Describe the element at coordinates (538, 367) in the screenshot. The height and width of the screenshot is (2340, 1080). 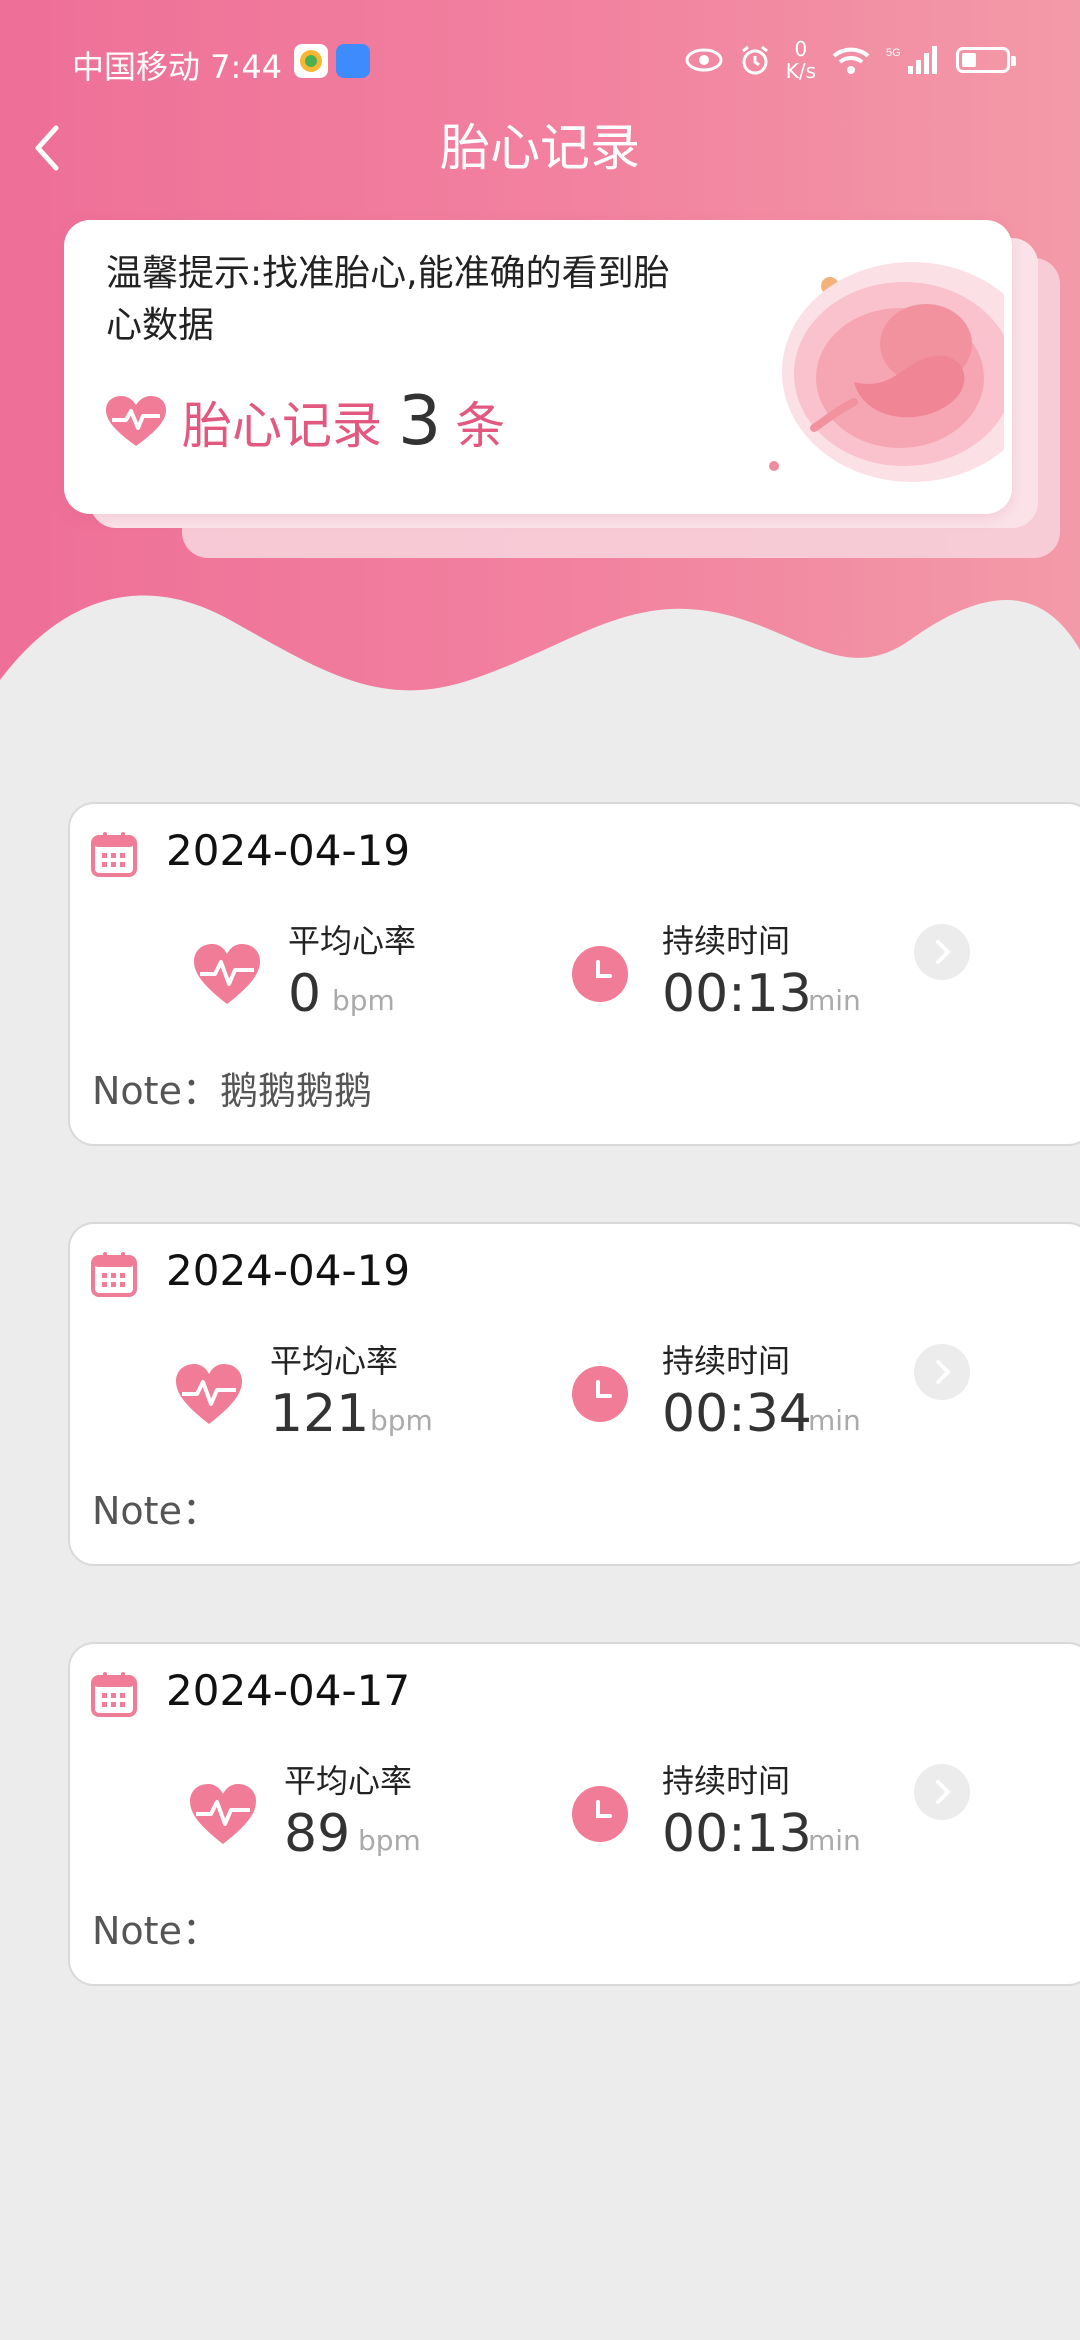
I see `tip-card: 温馨提示:找准胎心,能准确的看到胎心数据 胎心记录 3 条` at that location.